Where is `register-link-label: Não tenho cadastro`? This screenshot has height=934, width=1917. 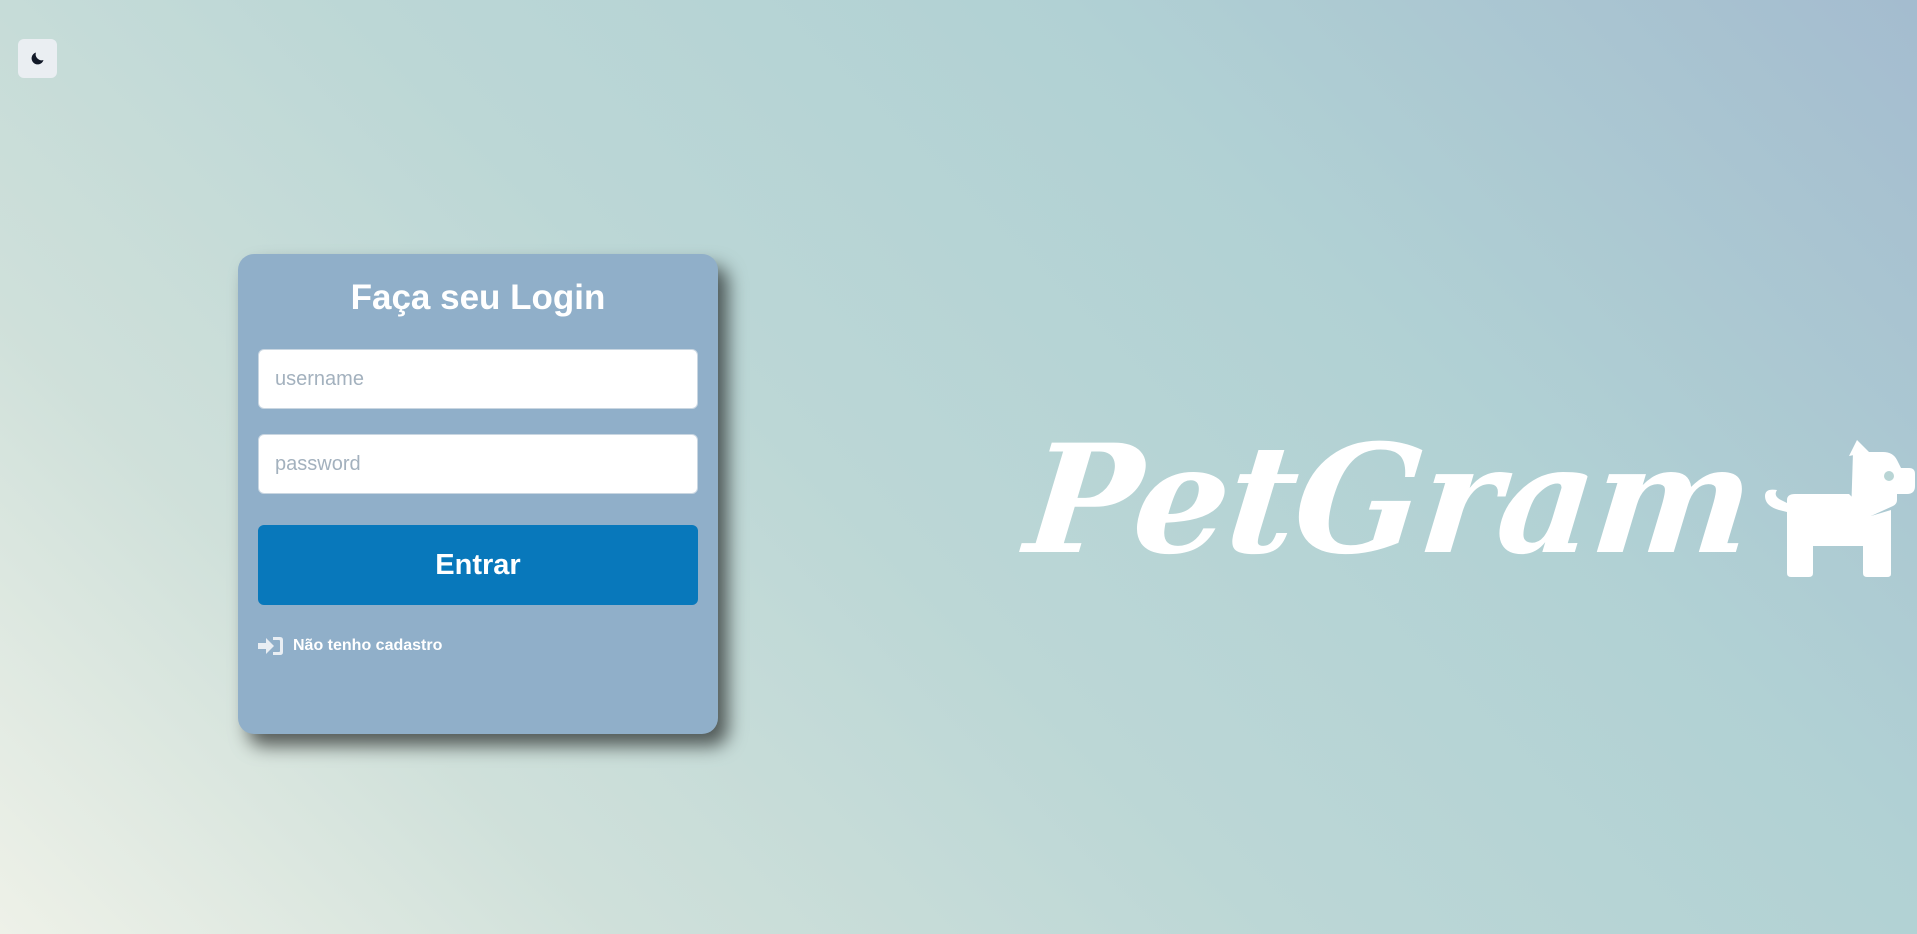
register-link-label: Não tenho cadastro is located at coordinates (368, 645).